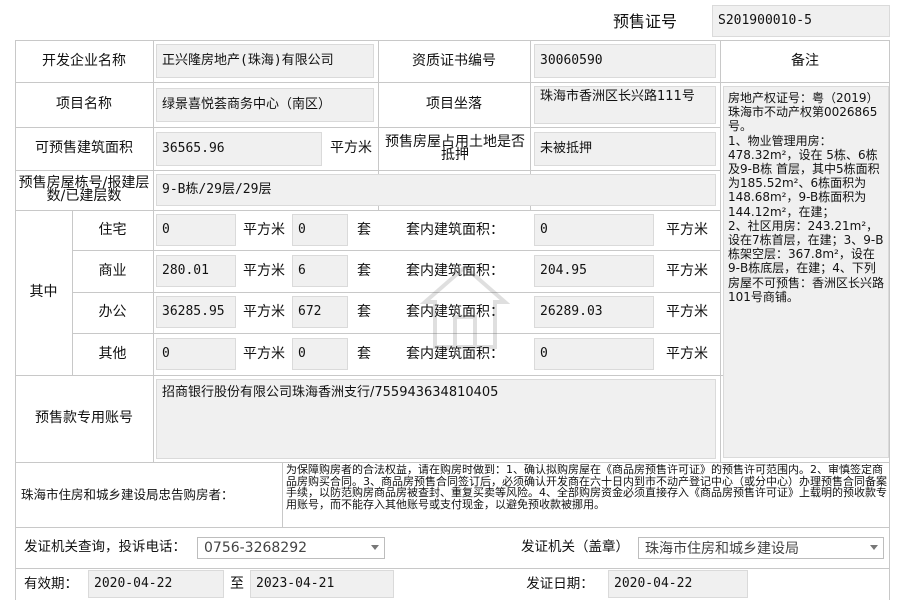  What do you see at coordinates (625, 105) in the screenshot?
I see `location-value: 珠海市香洲区长兴路111号` at bounding box center [625, 105].